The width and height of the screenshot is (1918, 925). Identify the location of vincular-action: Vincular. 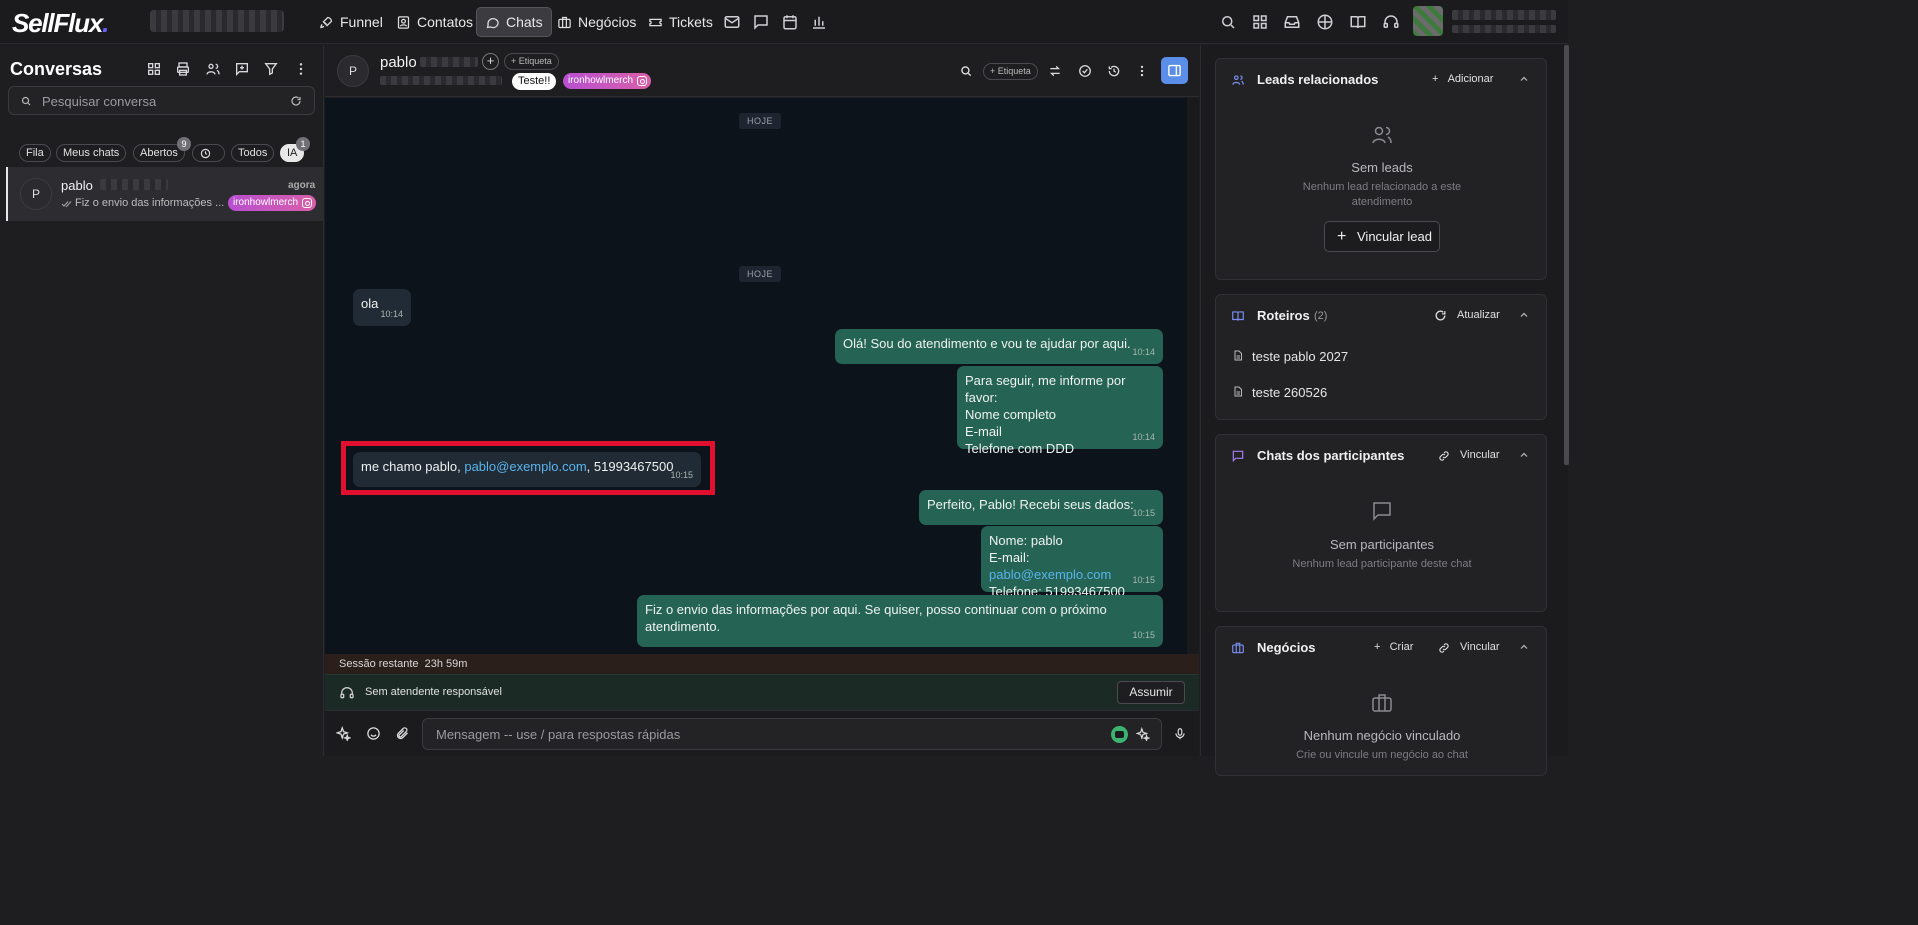
(1480, 455).